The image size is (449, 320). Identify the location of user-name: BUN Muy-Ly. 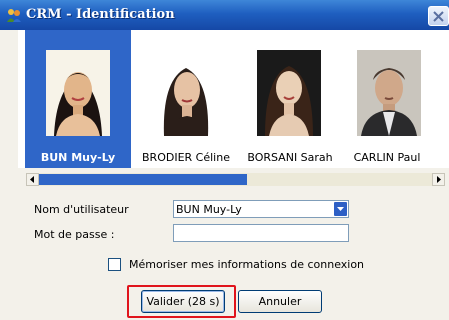
(78, 157).